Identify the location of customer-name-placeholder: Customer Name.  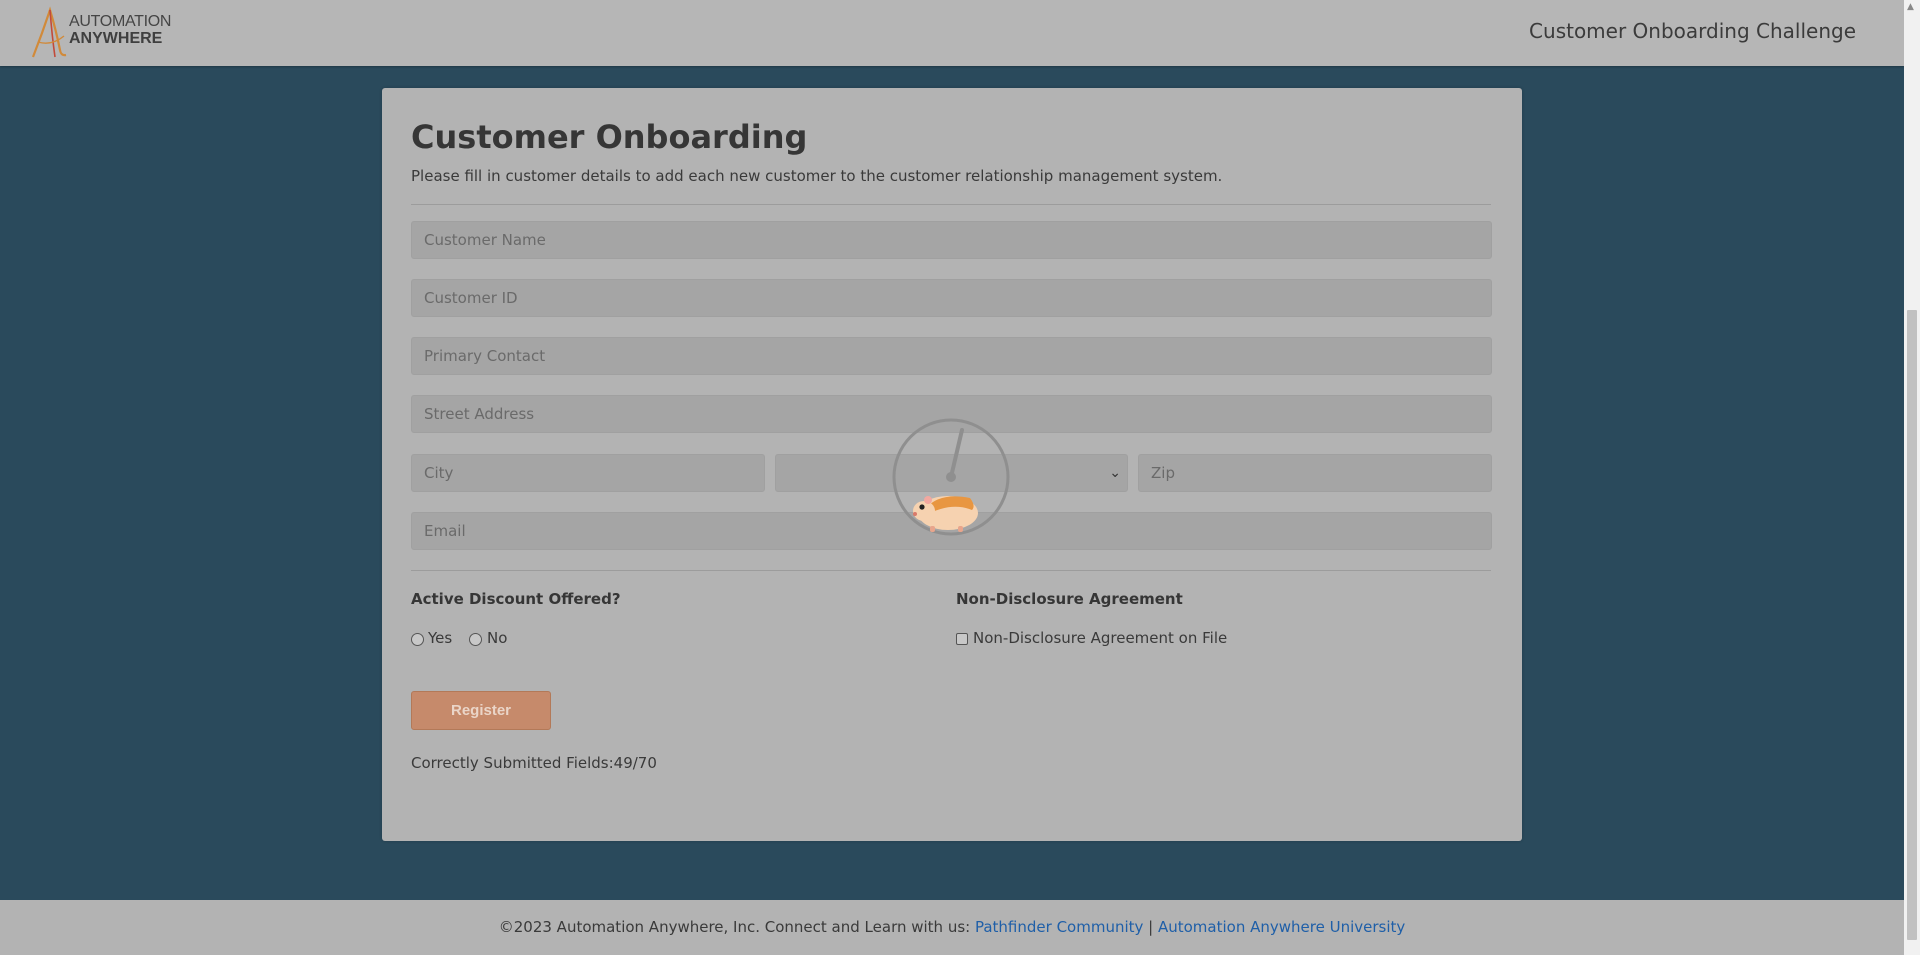
(485, 240).